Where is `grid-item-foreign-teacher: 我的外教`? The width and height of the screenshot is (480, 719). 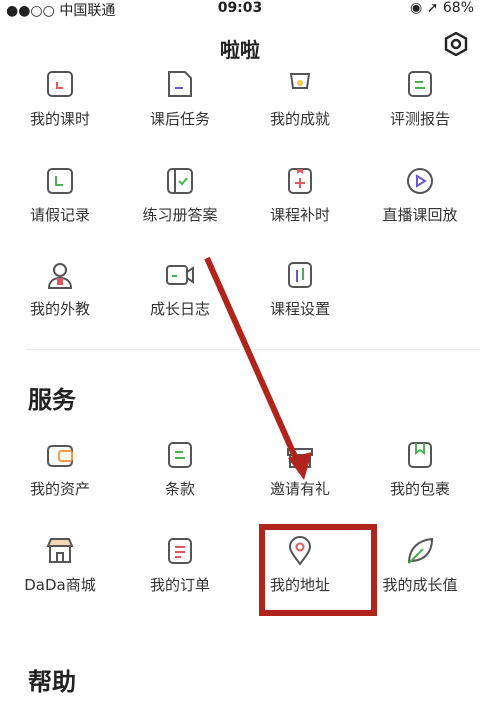 grid-item-foreign-teacher: 我的外教 is located at coordinates (60, 299).